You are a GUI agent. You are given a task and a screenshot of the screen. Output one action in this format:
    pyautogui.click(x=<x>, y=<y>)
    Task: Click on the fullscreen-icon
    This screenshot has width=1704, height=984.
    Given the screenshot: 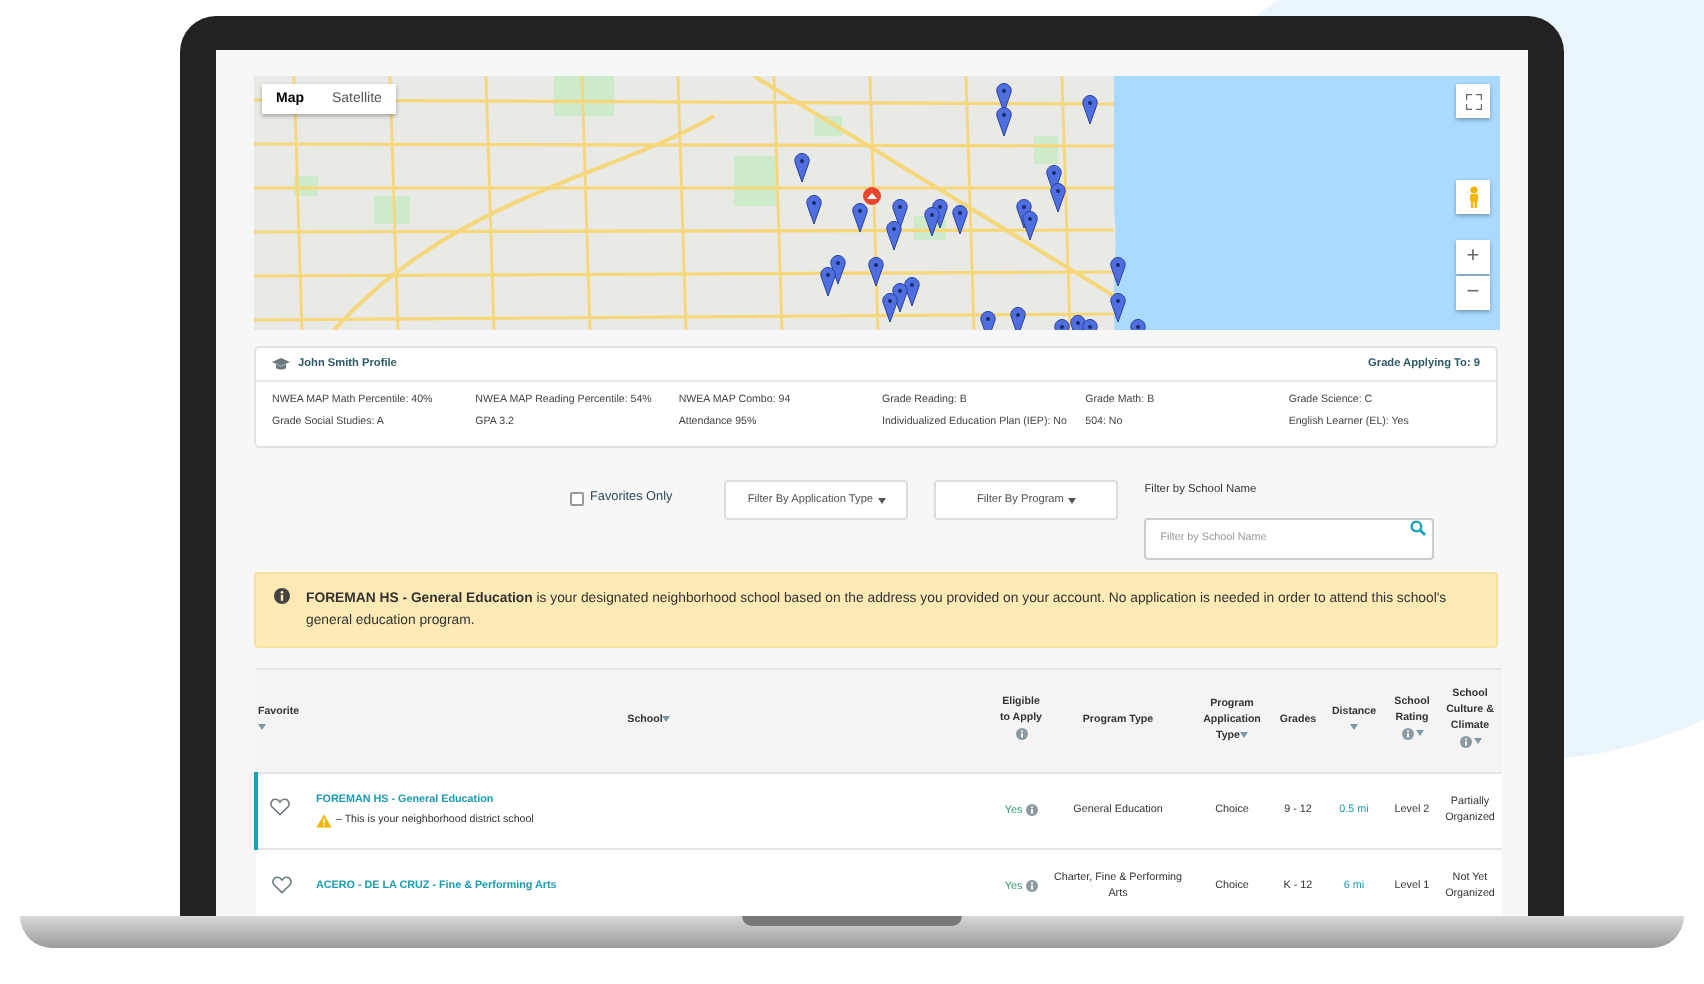 What is the action you would take?
    pyautogui.click(x=1473, y=101)
    